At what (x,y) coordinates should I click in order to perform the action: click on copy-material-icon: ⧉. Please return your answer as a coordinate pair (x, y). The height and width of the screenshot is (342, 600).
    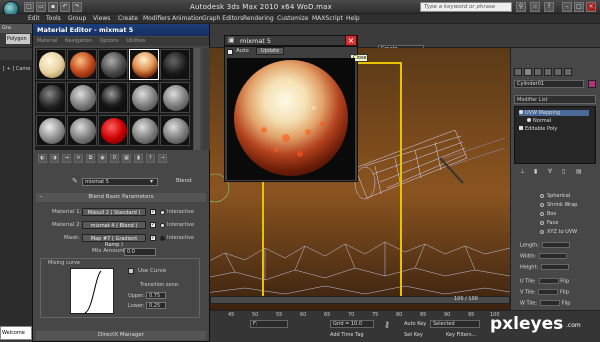
    Looking at the image, I should click on (90, 158).